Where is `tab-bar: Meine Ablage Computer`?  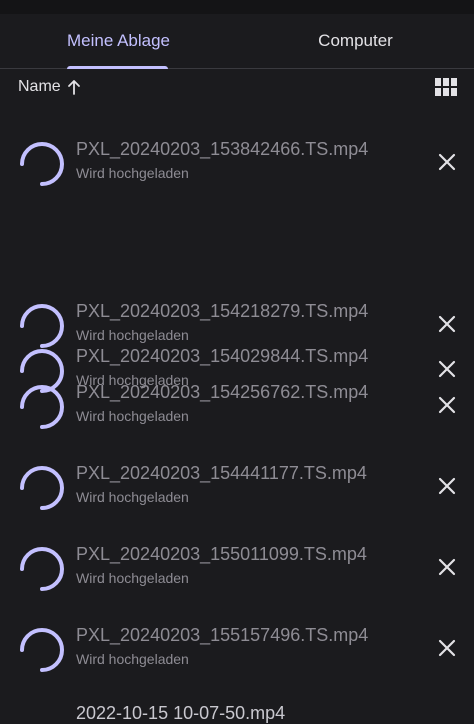 tab-bar: Meine Ablage Computer is located at coordinates (237, 41).